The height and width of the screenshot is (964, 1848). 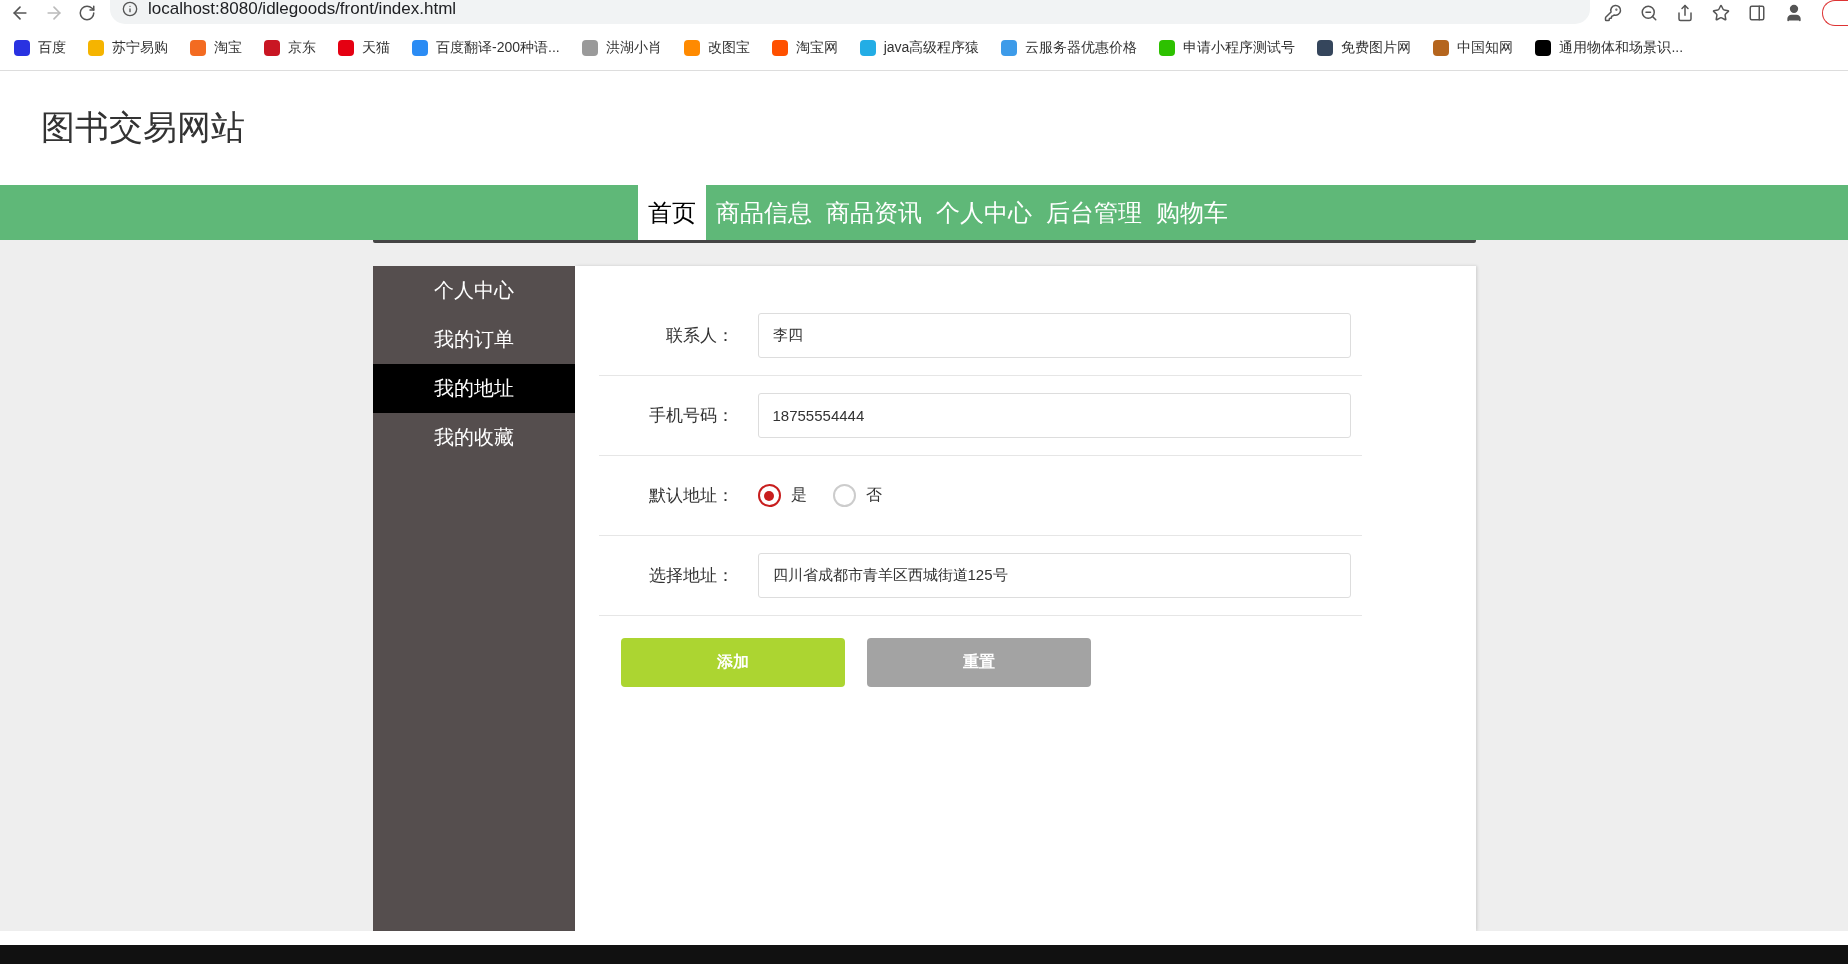 What do you see at coordinates (1649, 13) in the screenshot?
I see `zoom-out-icon` at bounding box center [1649, 13].